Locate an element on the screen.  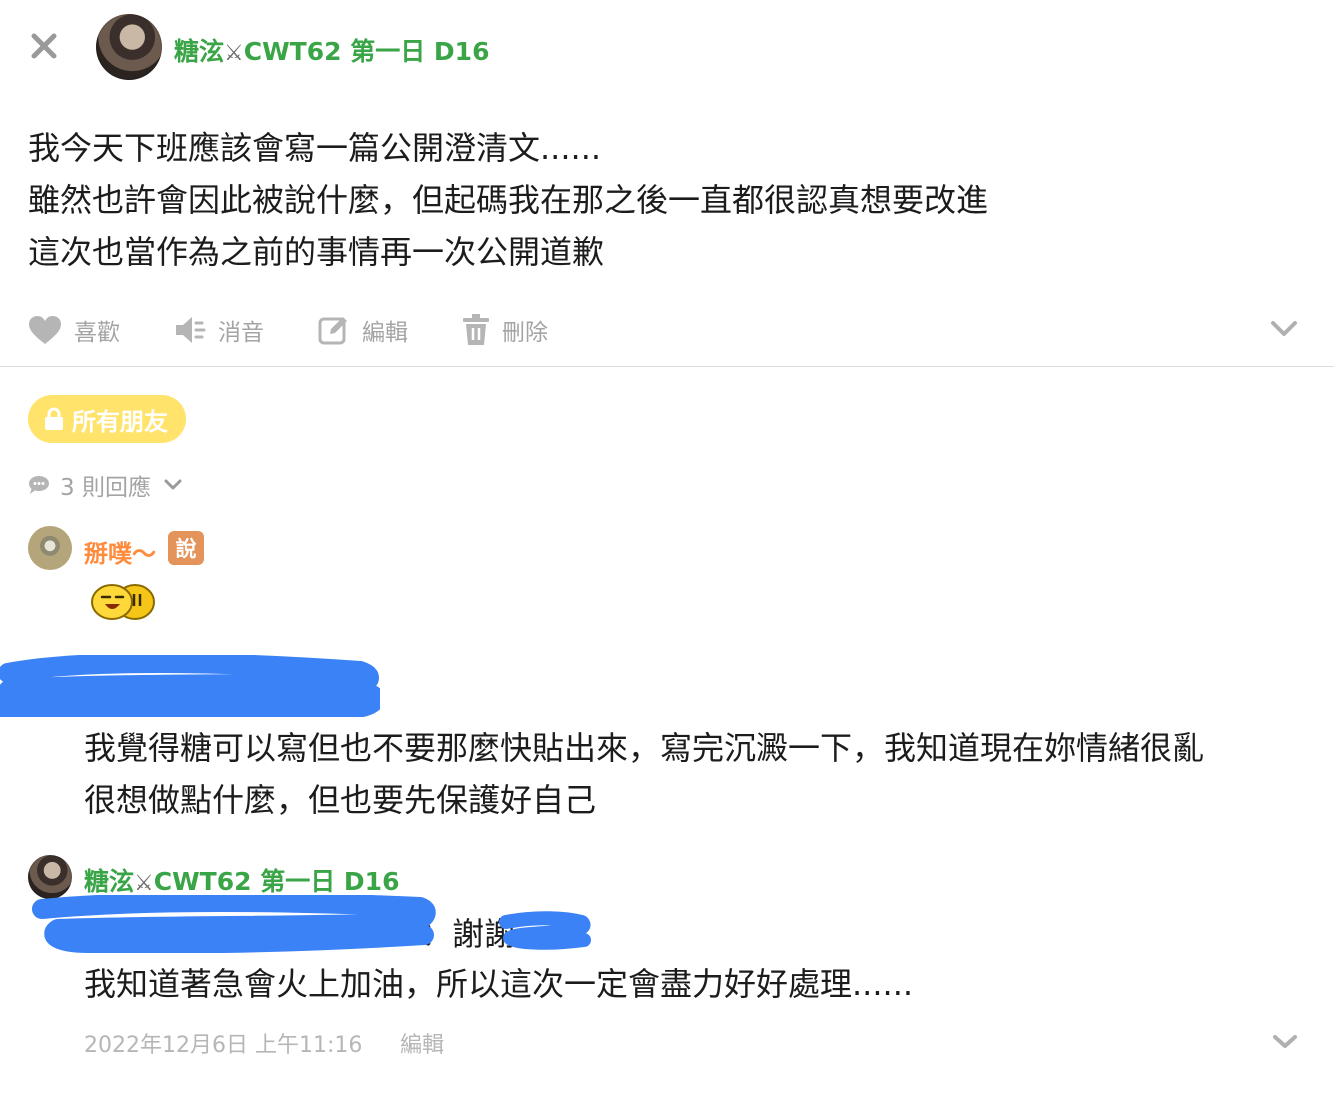
laughing-emoticon-icon is located at coordinates (123, 602).